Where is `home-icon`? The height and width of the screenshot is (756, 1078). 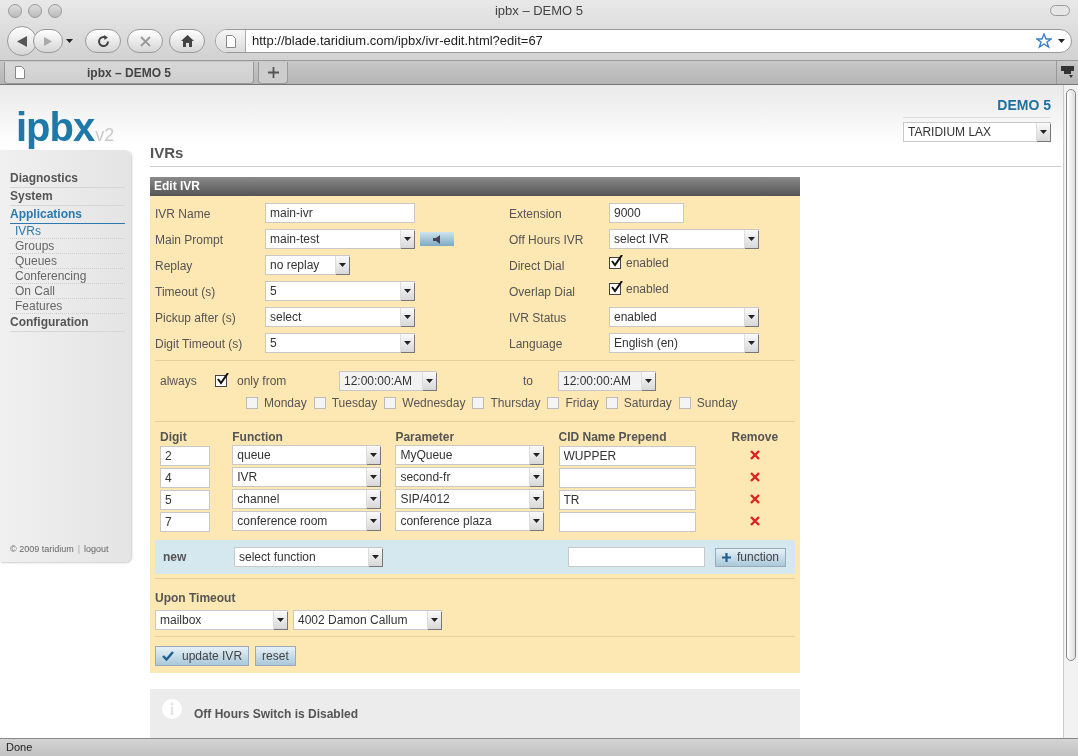 home-icon is located at coordinates (187, 41).